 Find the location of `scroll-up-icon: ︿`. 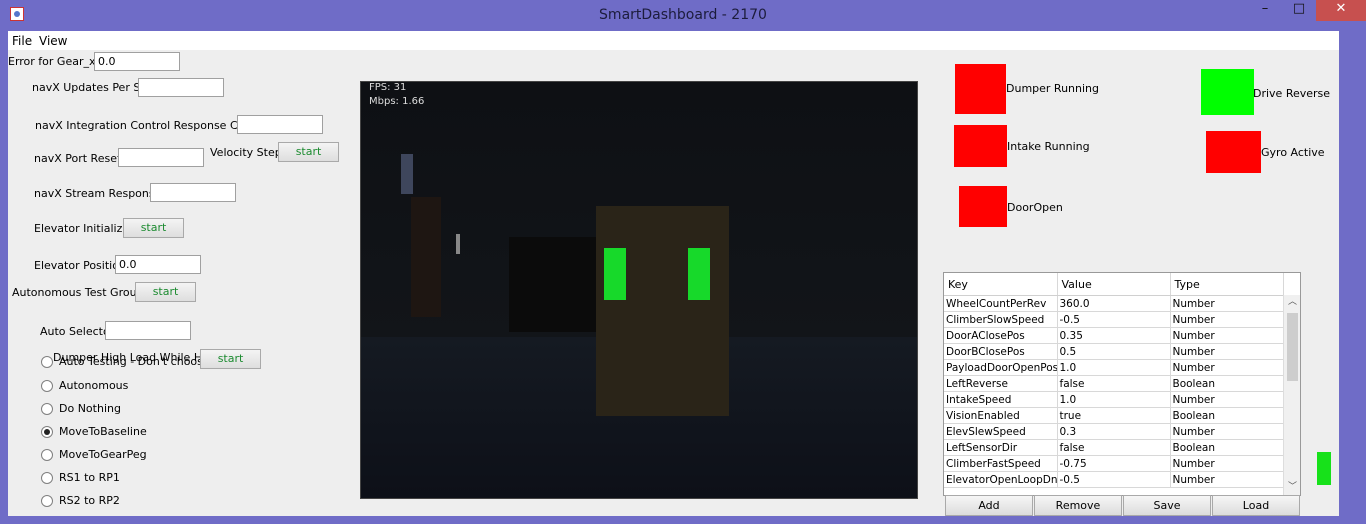

scroll-up-icon: ︿ is located at coordinates (1292, 302).